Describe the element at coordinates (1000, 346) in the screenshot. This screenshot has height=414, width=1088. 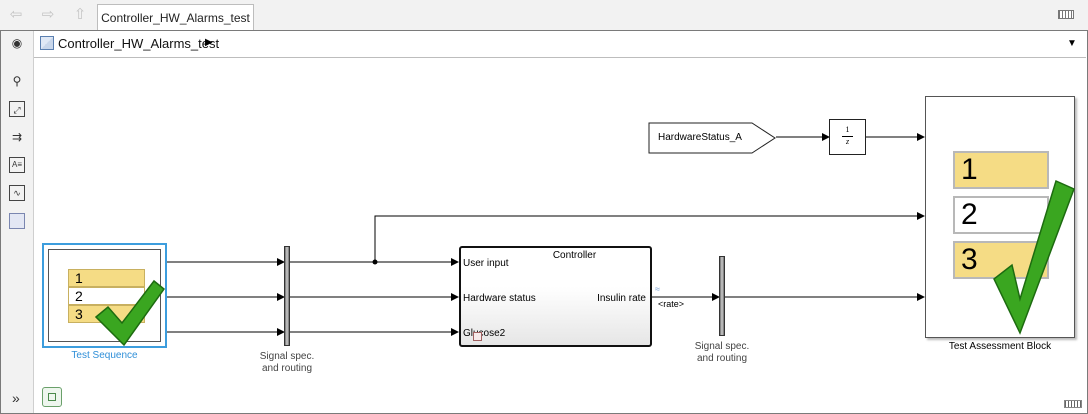
I see `test-assessment-label: Test Assessment Block` at that location.